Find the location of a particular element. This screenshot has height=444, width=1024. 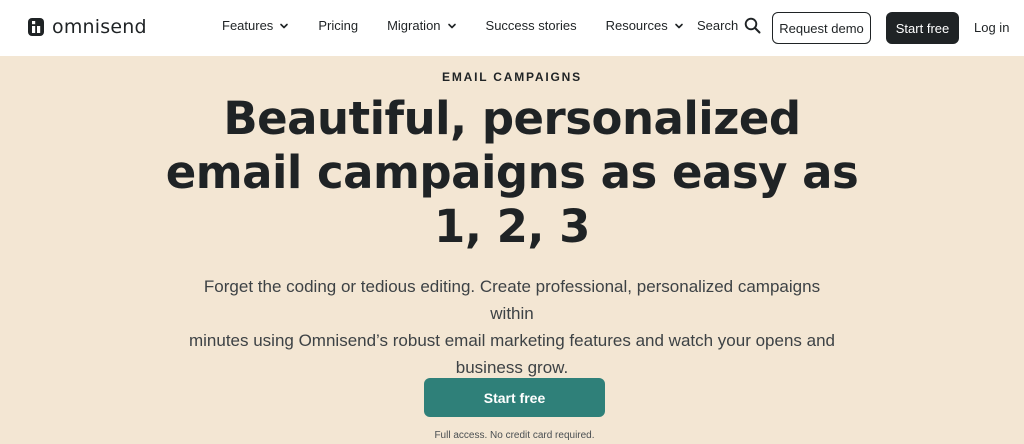

login-link: Log in is located at coordinates (991, 27).